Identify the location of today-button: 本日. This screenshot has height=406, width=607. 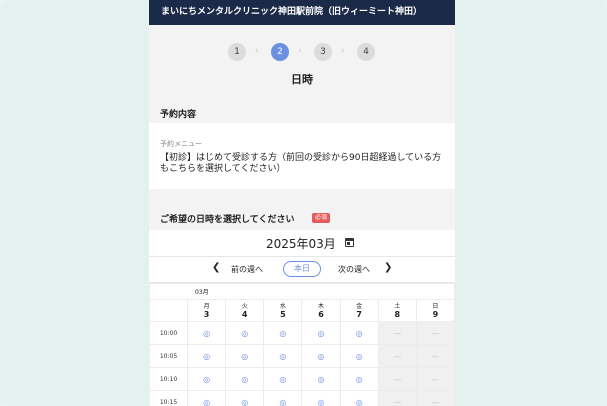
(302, 269).